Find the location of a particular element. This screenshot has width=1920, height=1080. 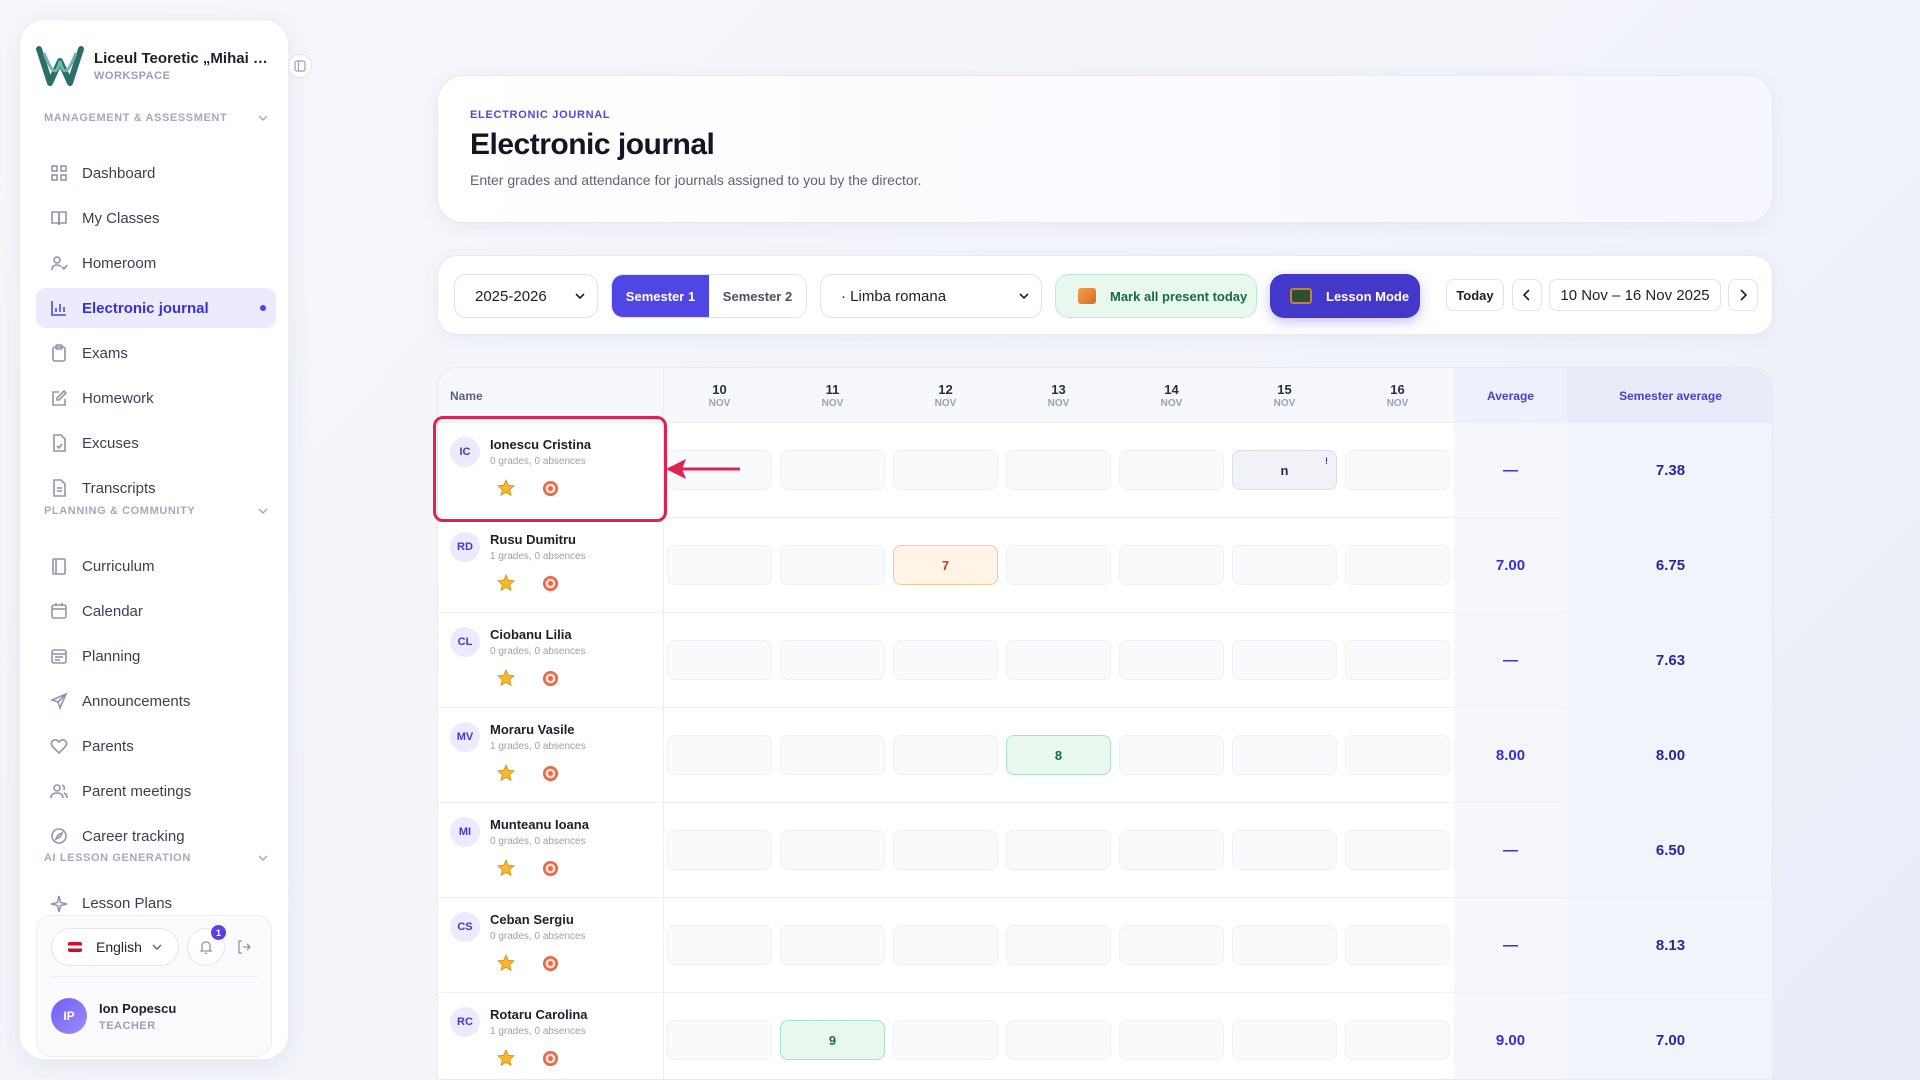

notifications-button: 1 is located at coordinates (206, 945).